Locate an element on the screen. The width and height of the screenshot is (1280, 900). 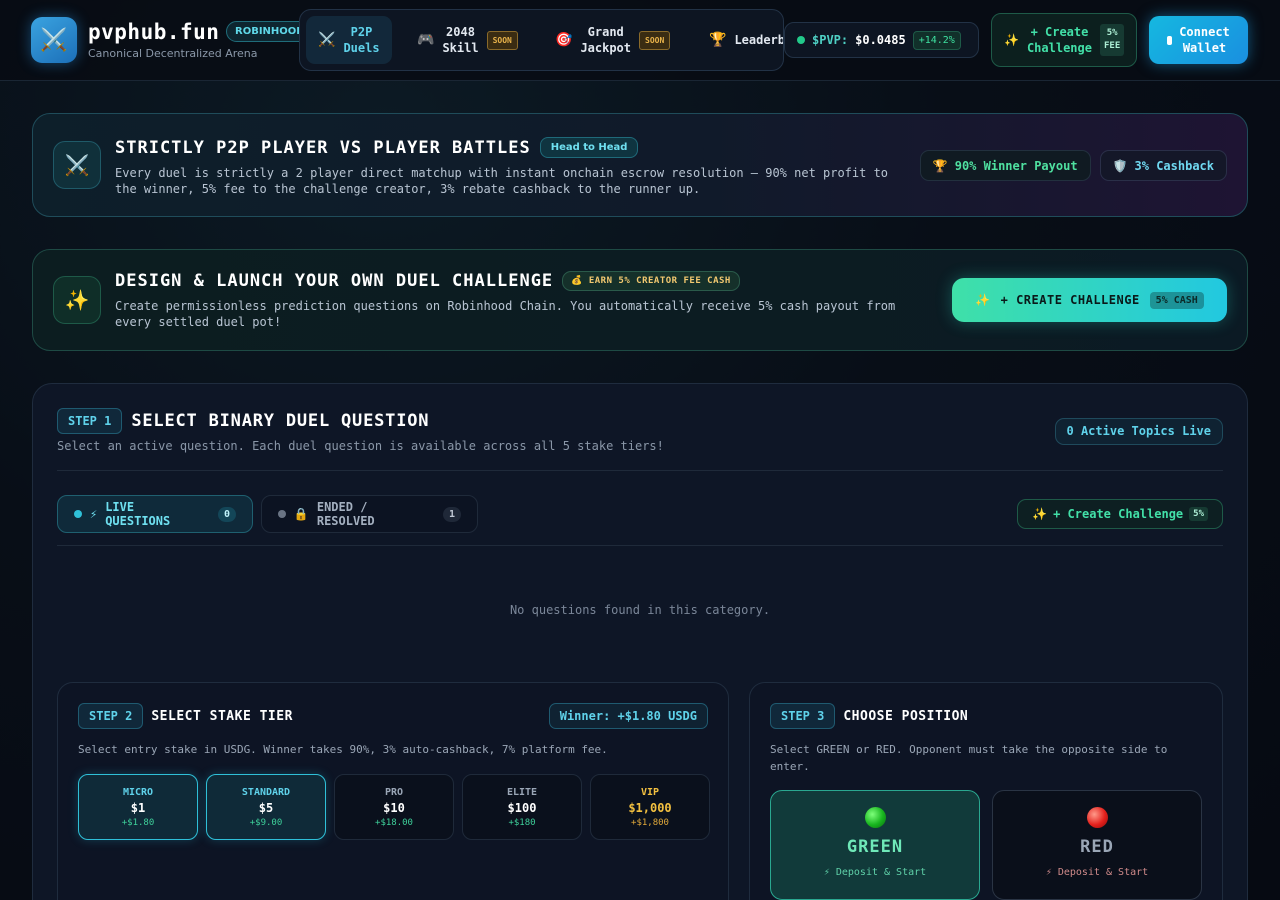
position-green-button: GREEN ⚡ Deposit & Start is located at coordinates (875, 845).